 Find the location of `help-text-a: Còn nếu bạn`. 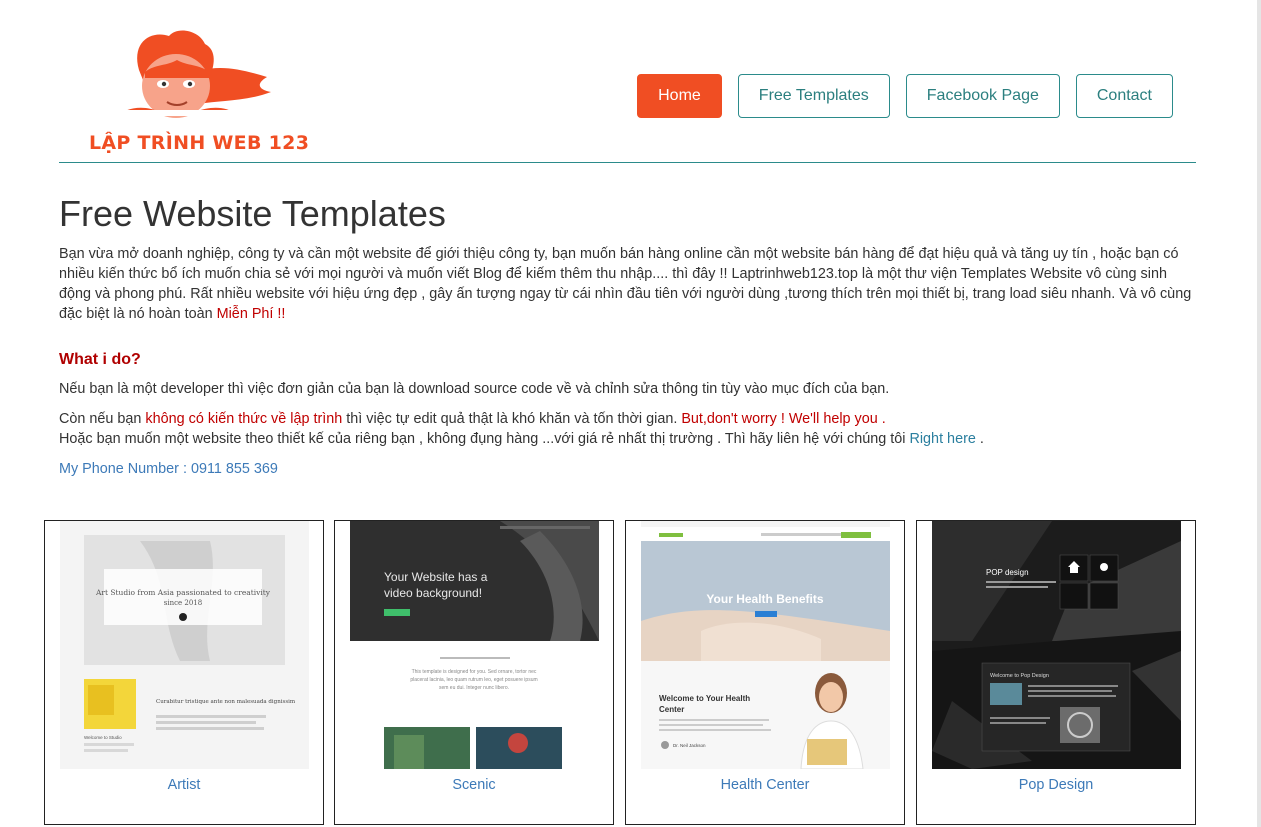

help-text-a: Còn nếu bạn is located at coordinates (100, 419).